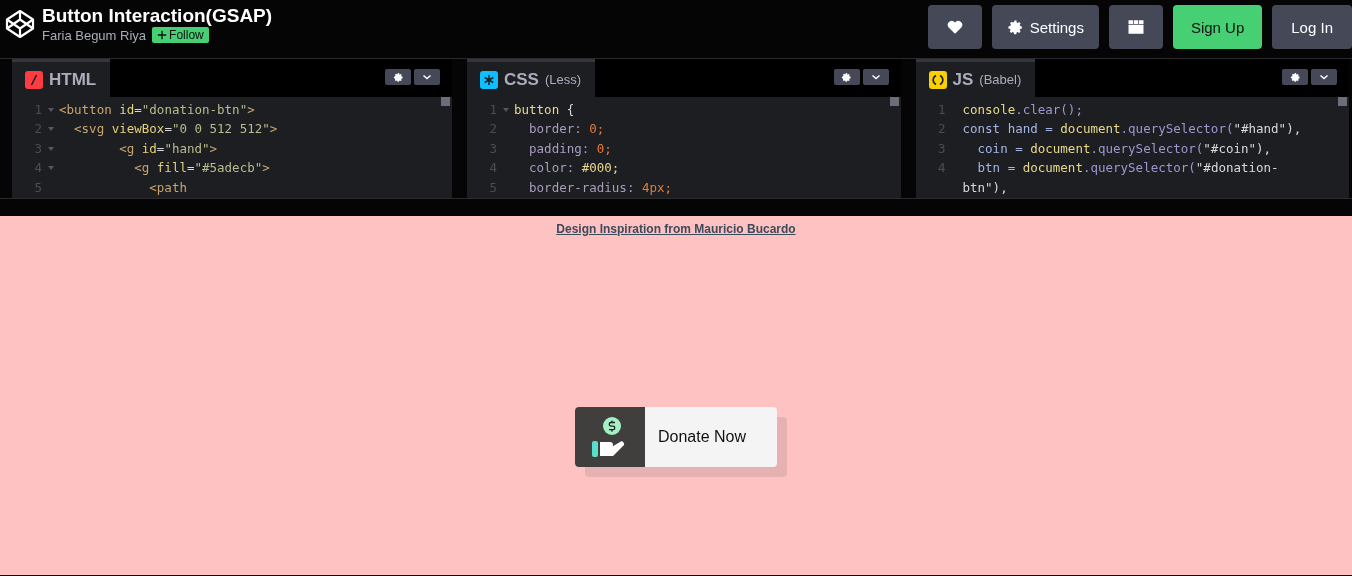  What do you see at coordinates (975, 78) in the screenshot?
I see `editor-tab: JS (Babel)` at bounding box center [975, 78].